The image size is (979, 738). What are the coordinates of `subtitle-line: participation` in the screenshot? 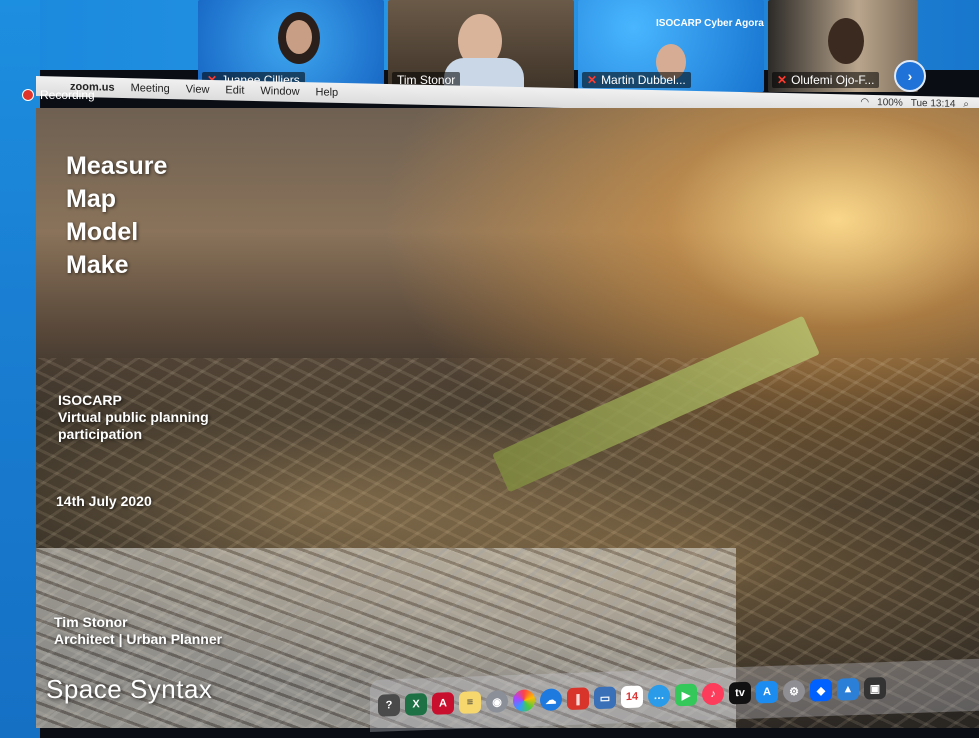 It's located at (100, 434).